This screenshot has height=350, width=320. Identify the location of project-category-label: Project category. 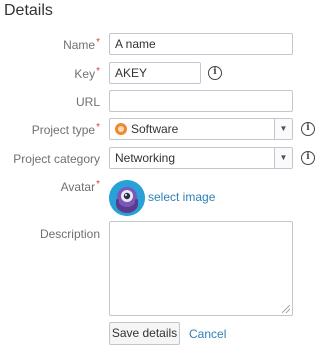
(56, 159).